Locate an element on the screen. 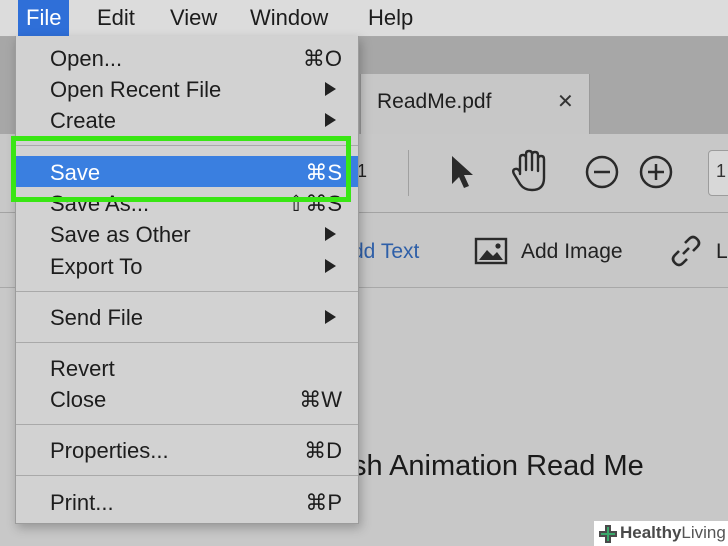 This screenshot has width=728, height=546. menu-item-save-as-other: Save as Other is located at coordinates (187, 233).